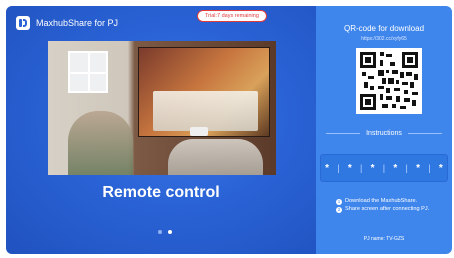  Describe the element at coordinates (384, 39) in the screenshot. I see `download-url: https://302.cc/xyfy65` at that location.